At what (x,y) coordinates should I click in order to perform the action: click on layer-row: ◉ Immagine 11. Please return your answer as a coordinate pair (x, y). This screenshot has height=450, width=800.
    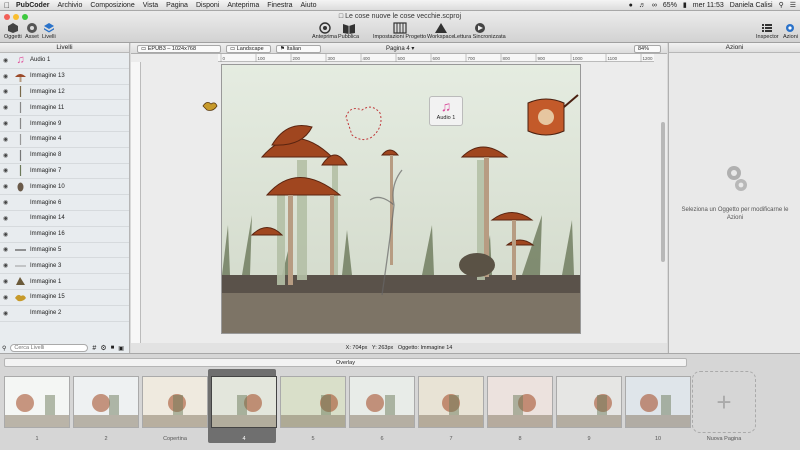
    Looking at the image, I should click on (64, 108).